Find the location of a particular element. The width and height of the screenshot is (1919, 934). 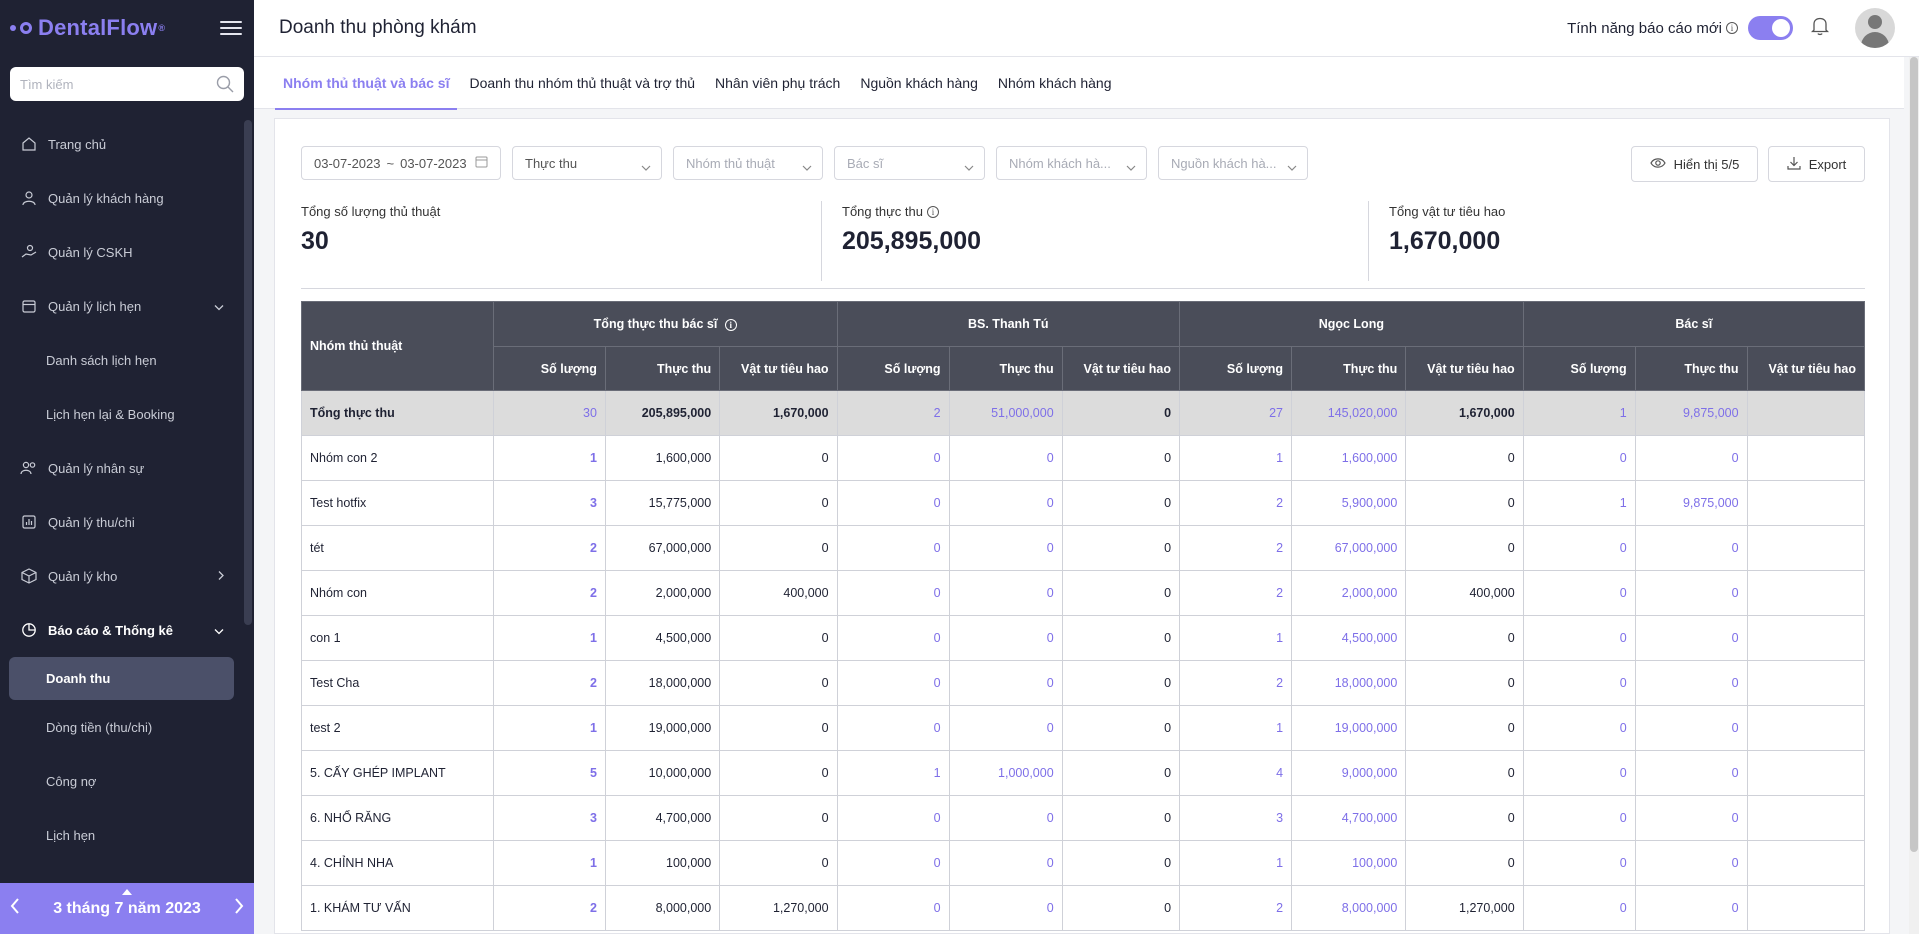

sidebar-item-appointments: Quản lý lịch hẹn is located at coordinates (127, 306).